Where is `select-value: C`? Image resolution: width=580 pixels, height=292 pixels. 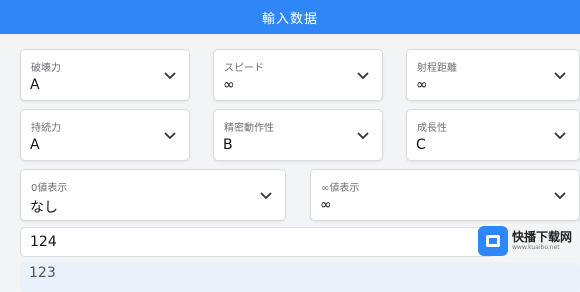 select-value: C is located at coordinates (421, 145).